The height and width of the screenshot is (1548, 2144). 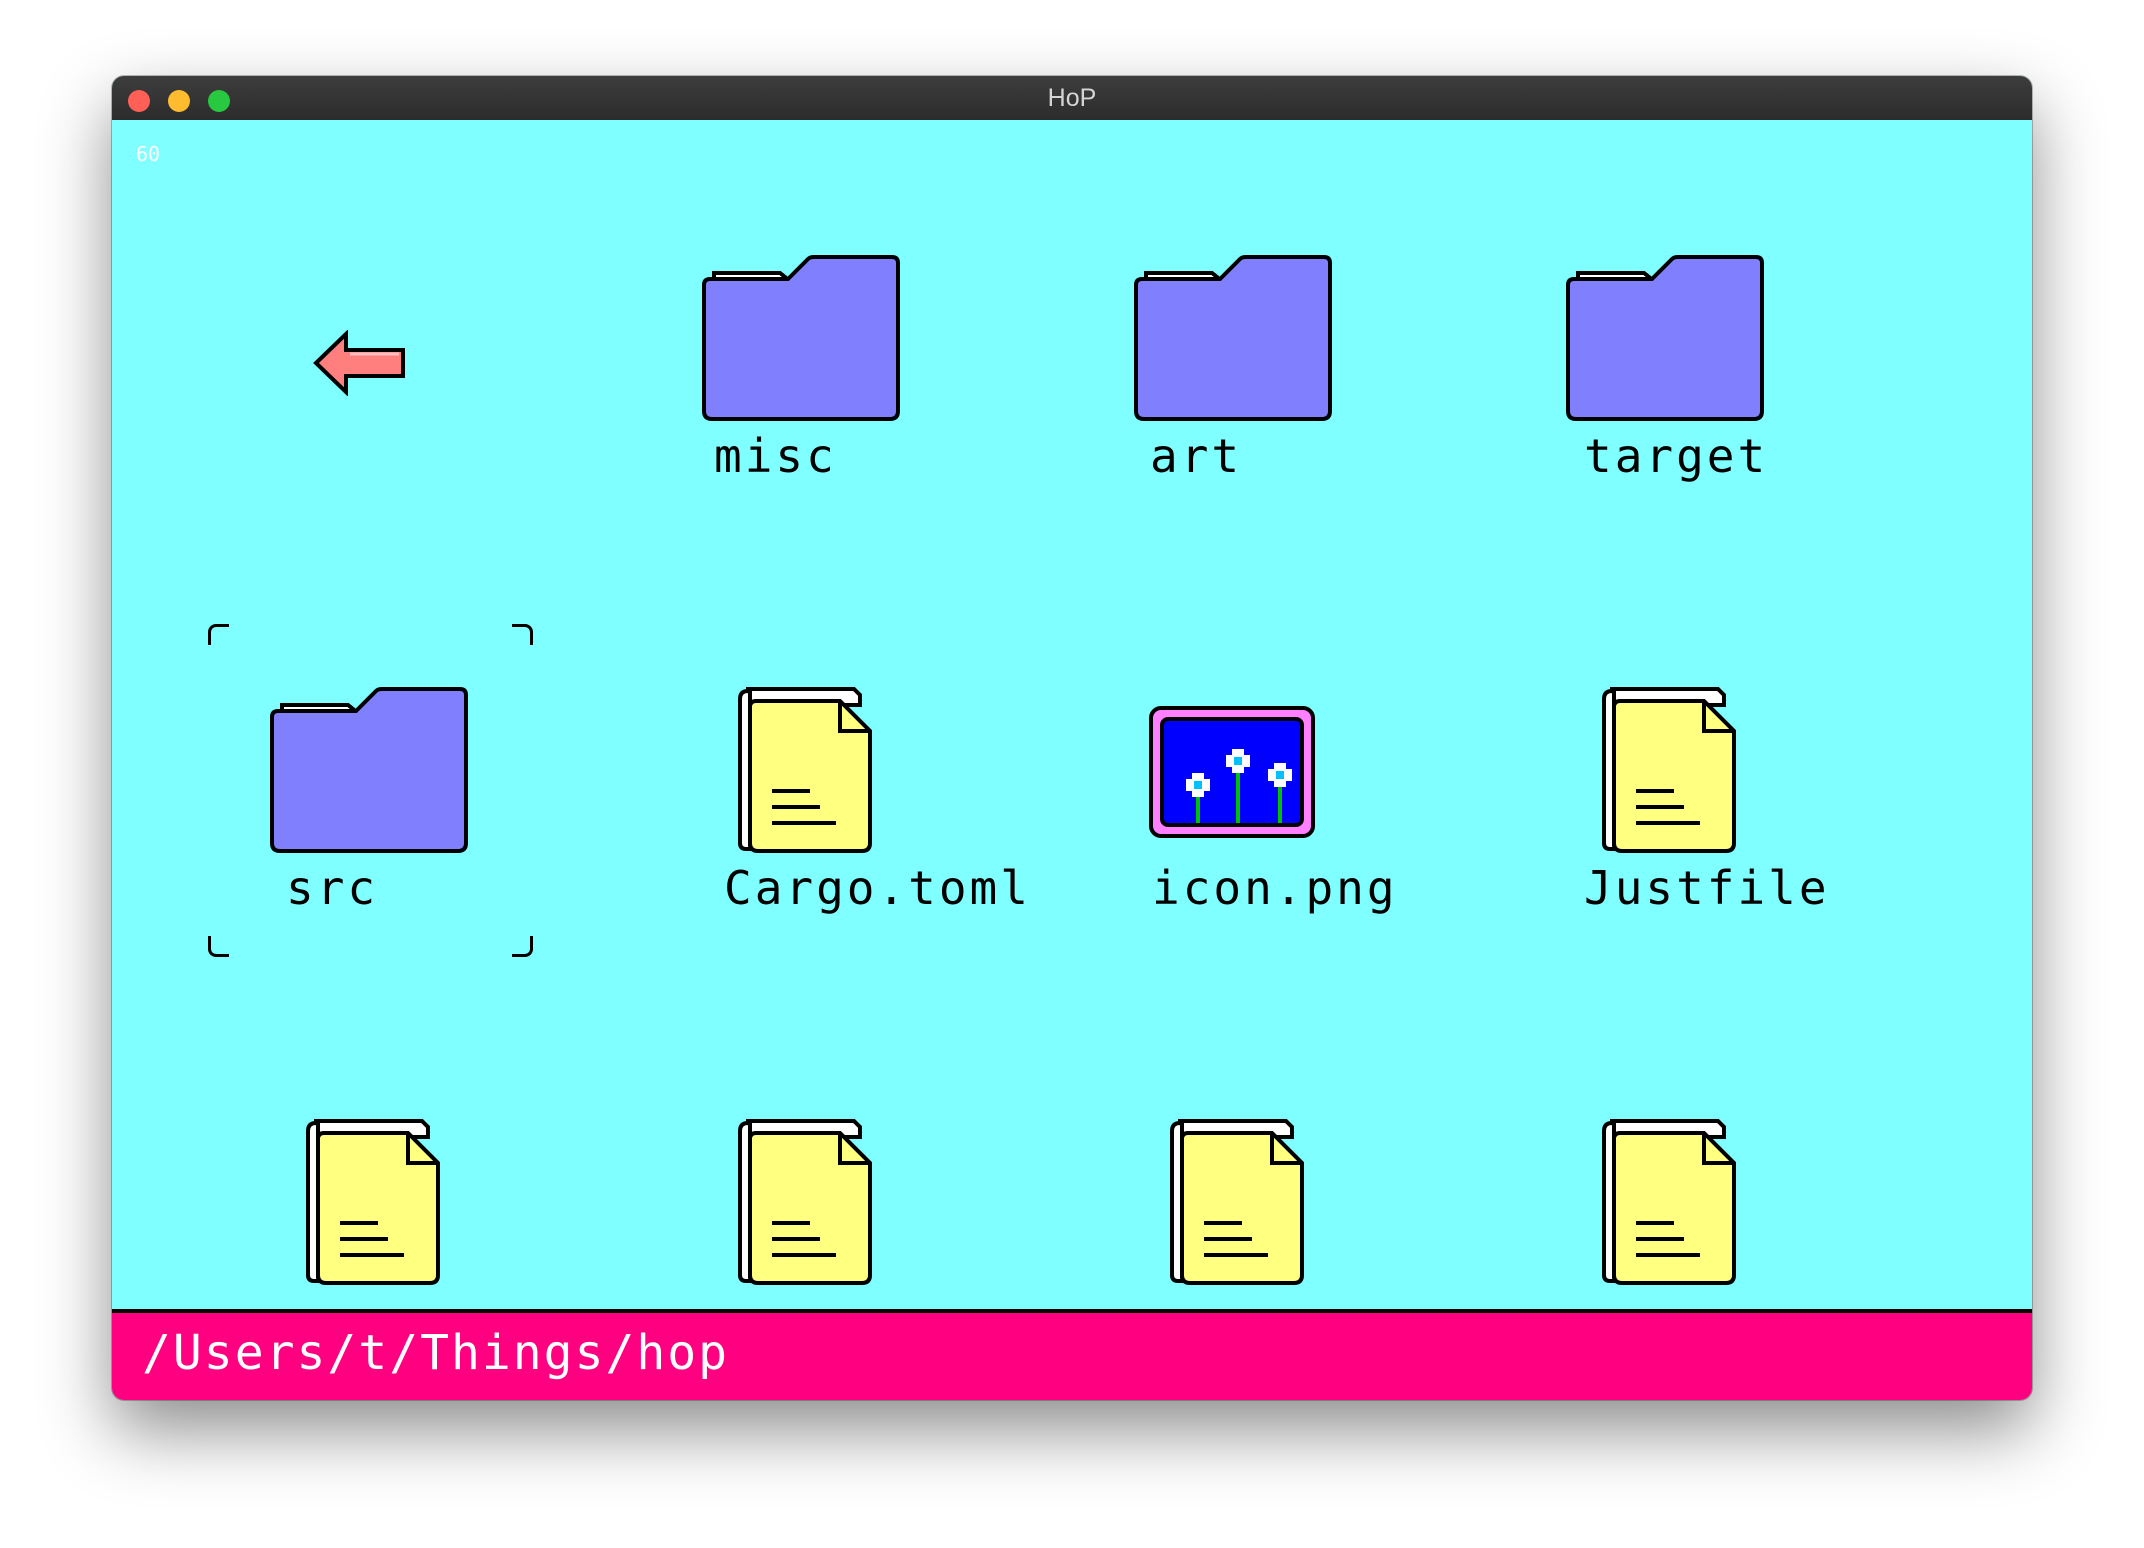 I want to click on back-arrow-icon, so click(x=359, y=363).